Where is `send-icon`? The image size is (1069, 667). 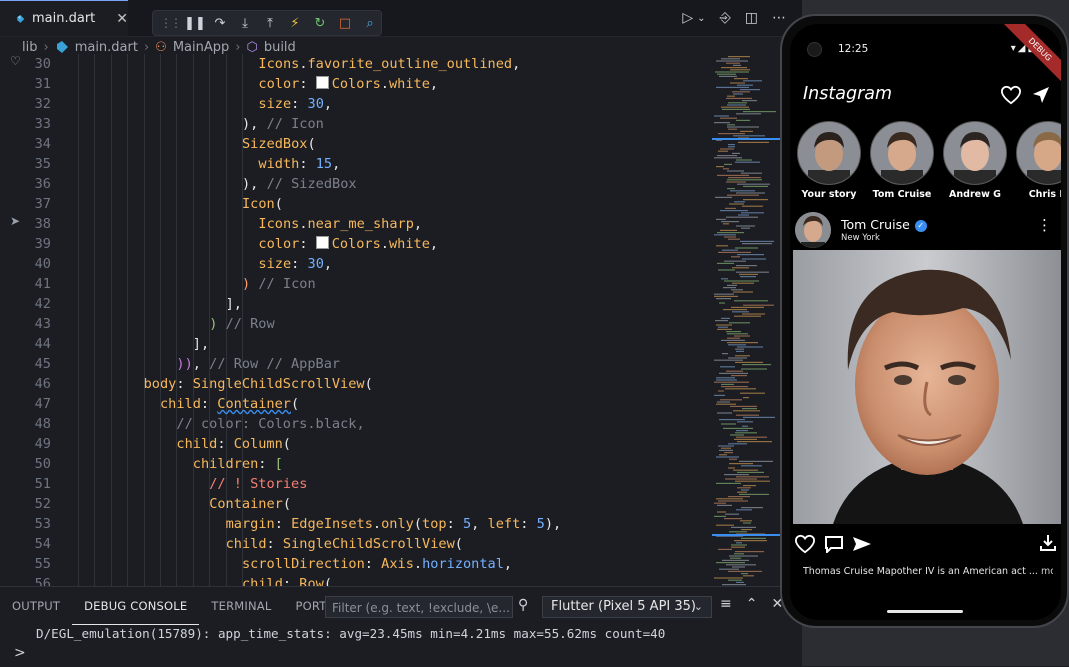
send-icon is located at coordinates (1041, 95).